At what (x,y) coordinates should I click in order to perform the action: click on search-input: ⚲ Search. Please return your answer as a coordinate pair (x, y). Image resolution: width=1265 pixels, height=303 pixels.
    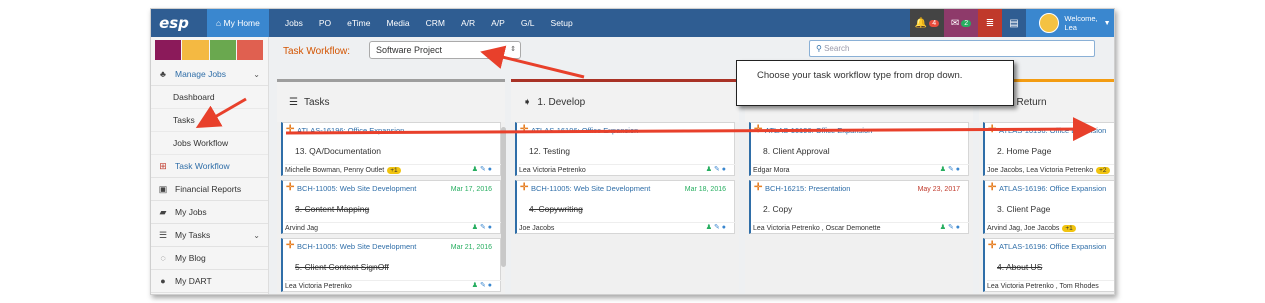
    Looking at the image, I should click on (952, 48).